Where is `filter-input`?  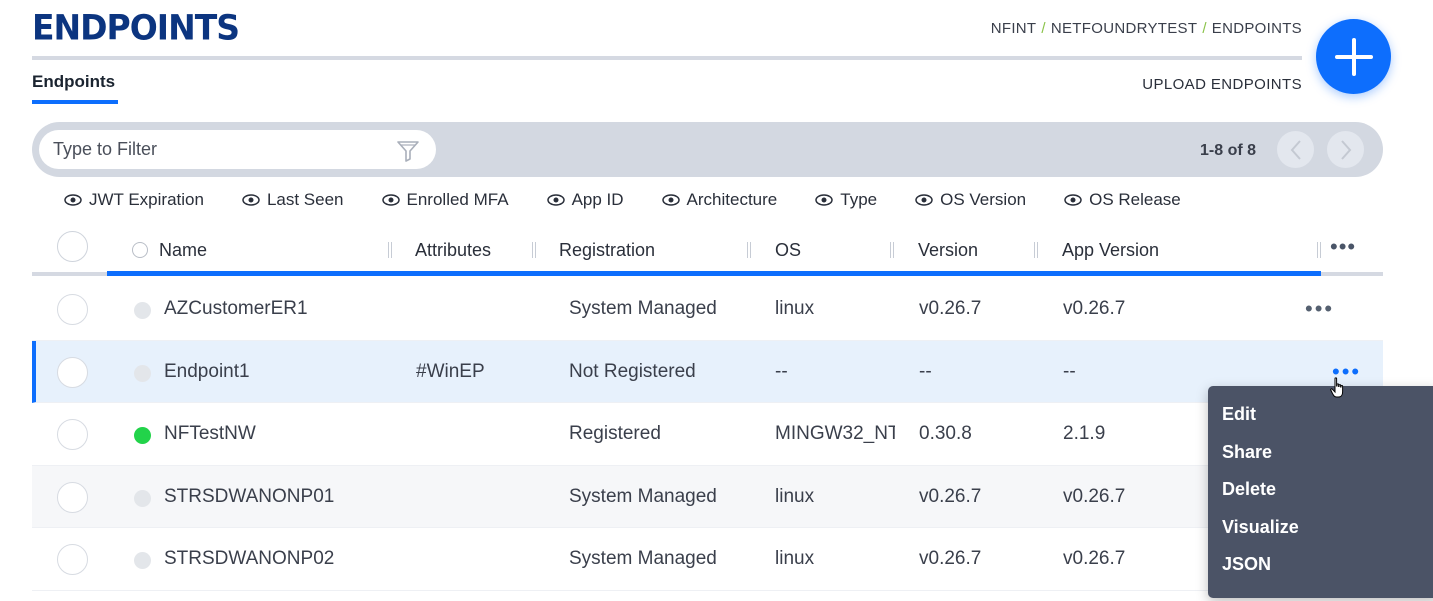
filter-input is located at coordinates (237, 149).